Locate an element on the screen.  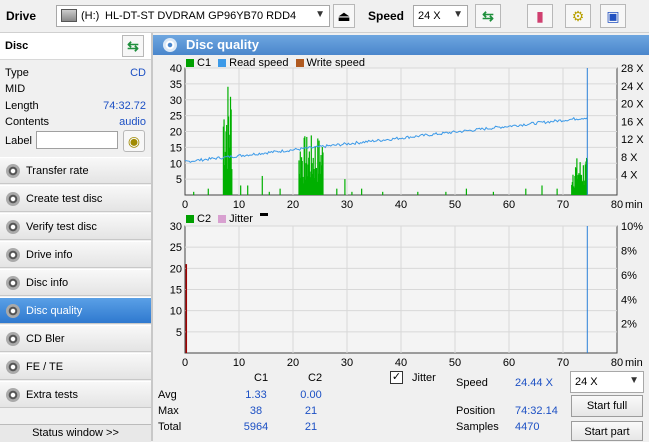
x-unit-label: min is located at coordinates (634, 205).